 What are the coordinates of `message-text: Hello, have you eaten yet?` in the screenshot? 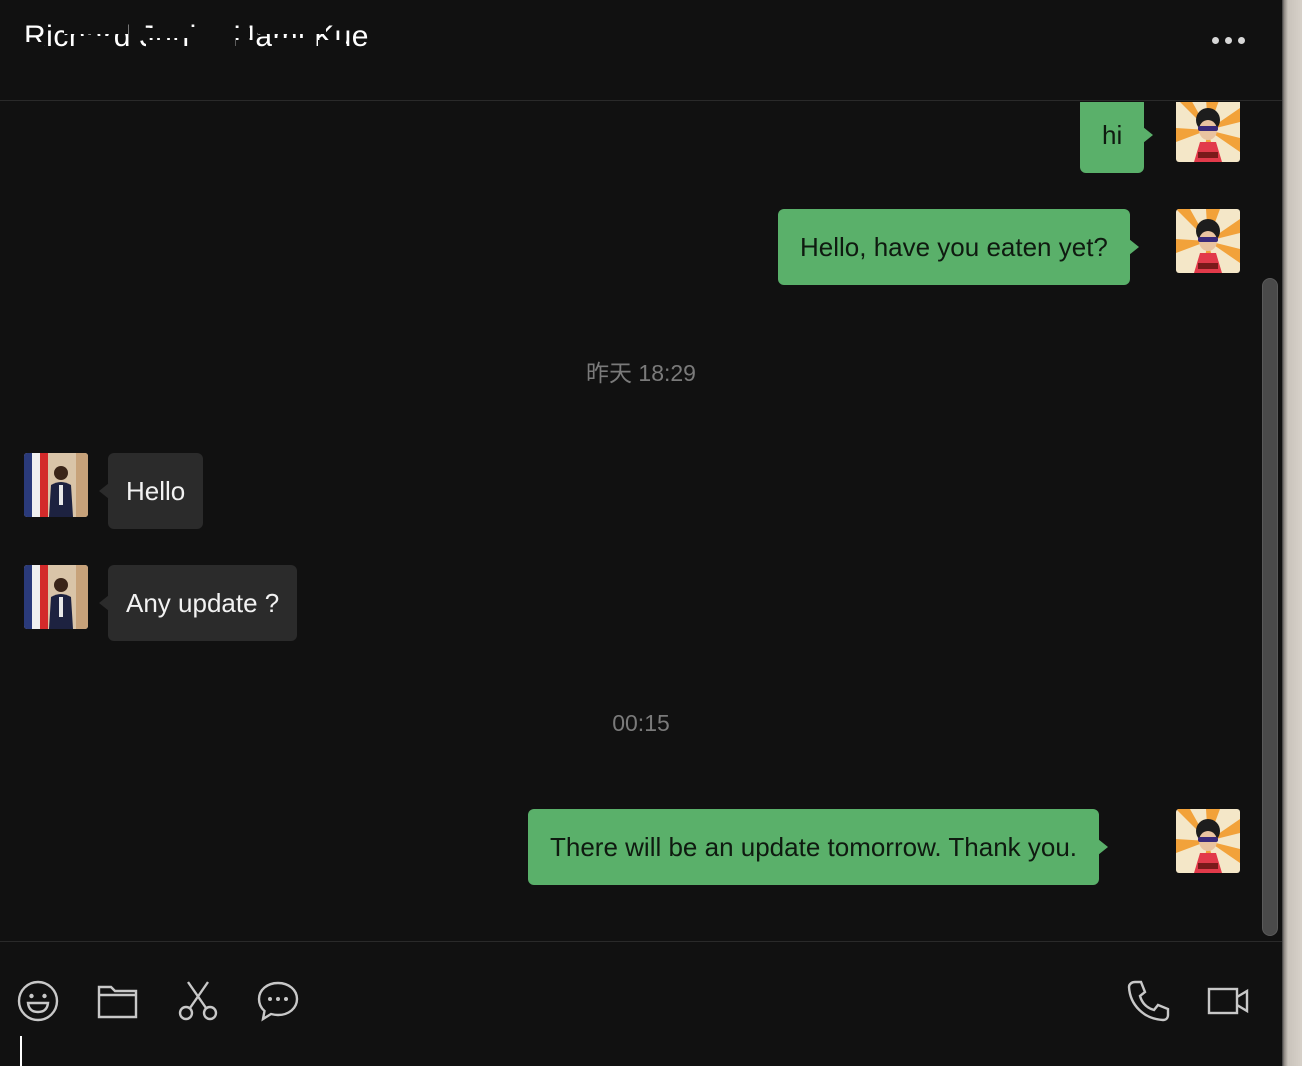 It's located at (954, 247).